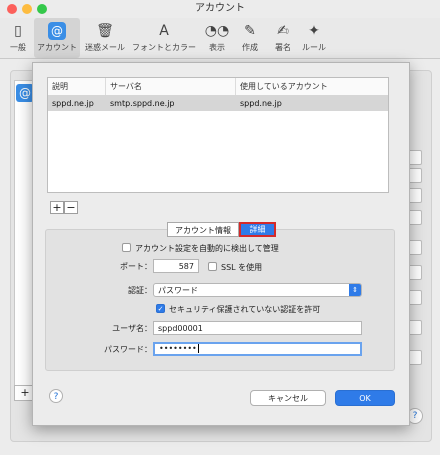  I want to click on add-server-button: +, so click(57, 207).